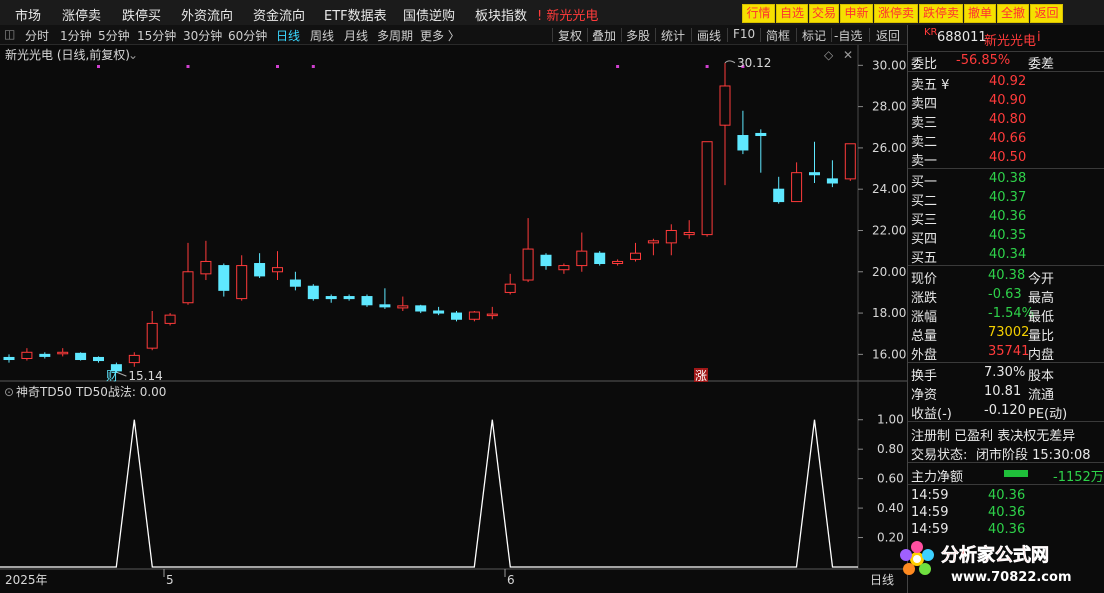 The height and width of the screenshot is (593, 1104). Describe the element at coordinates (288, 35) in the screenshot. I see `period-tab-daily: 日线` at that location.